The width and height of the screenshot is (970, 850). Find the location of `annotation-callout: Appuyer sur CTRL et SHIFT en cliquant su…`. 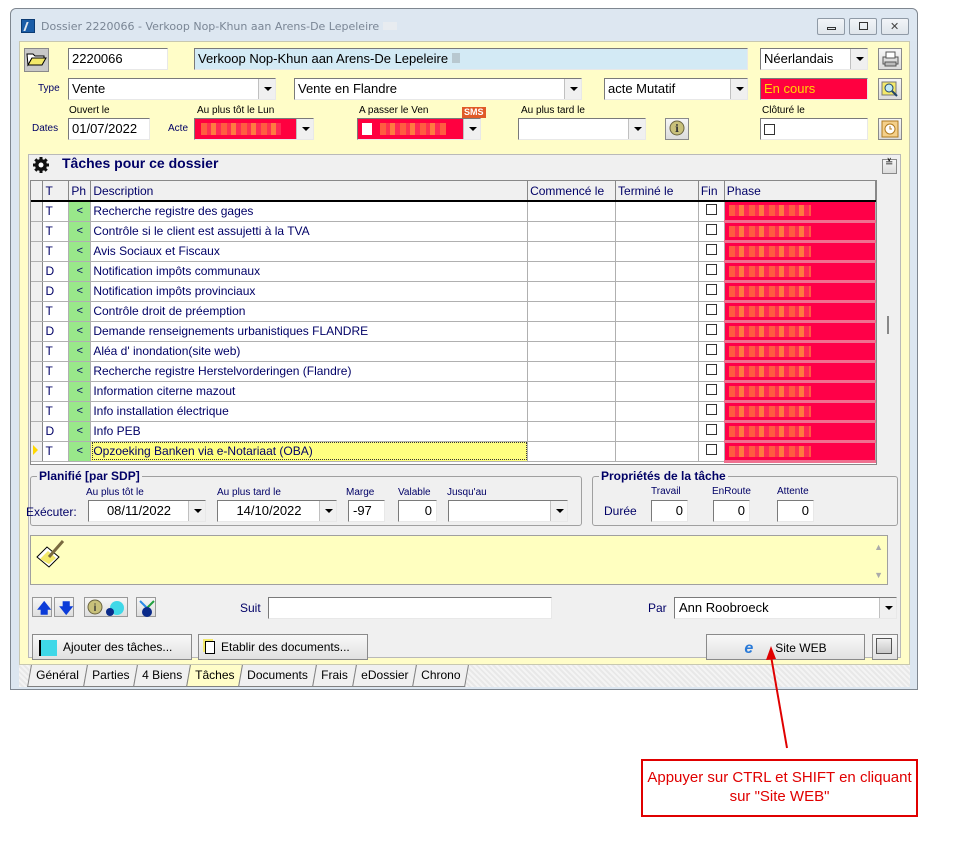

annotation-callout: Appuyer sur CTRL et SHIFT en cliquant su… is located at coordinates (779, 788).